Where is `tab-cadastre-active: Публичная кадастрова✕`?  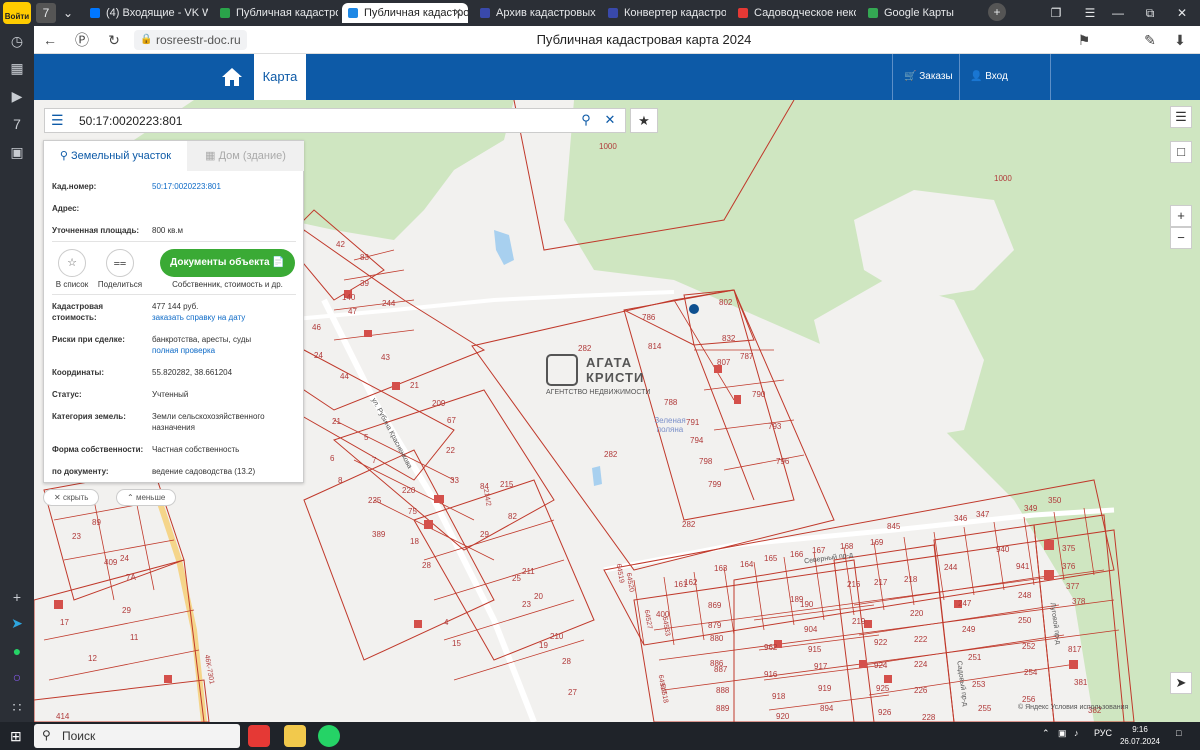
tab-cadastre-active: Публичная кадастрова✕ is located at coordinates (405, 13).